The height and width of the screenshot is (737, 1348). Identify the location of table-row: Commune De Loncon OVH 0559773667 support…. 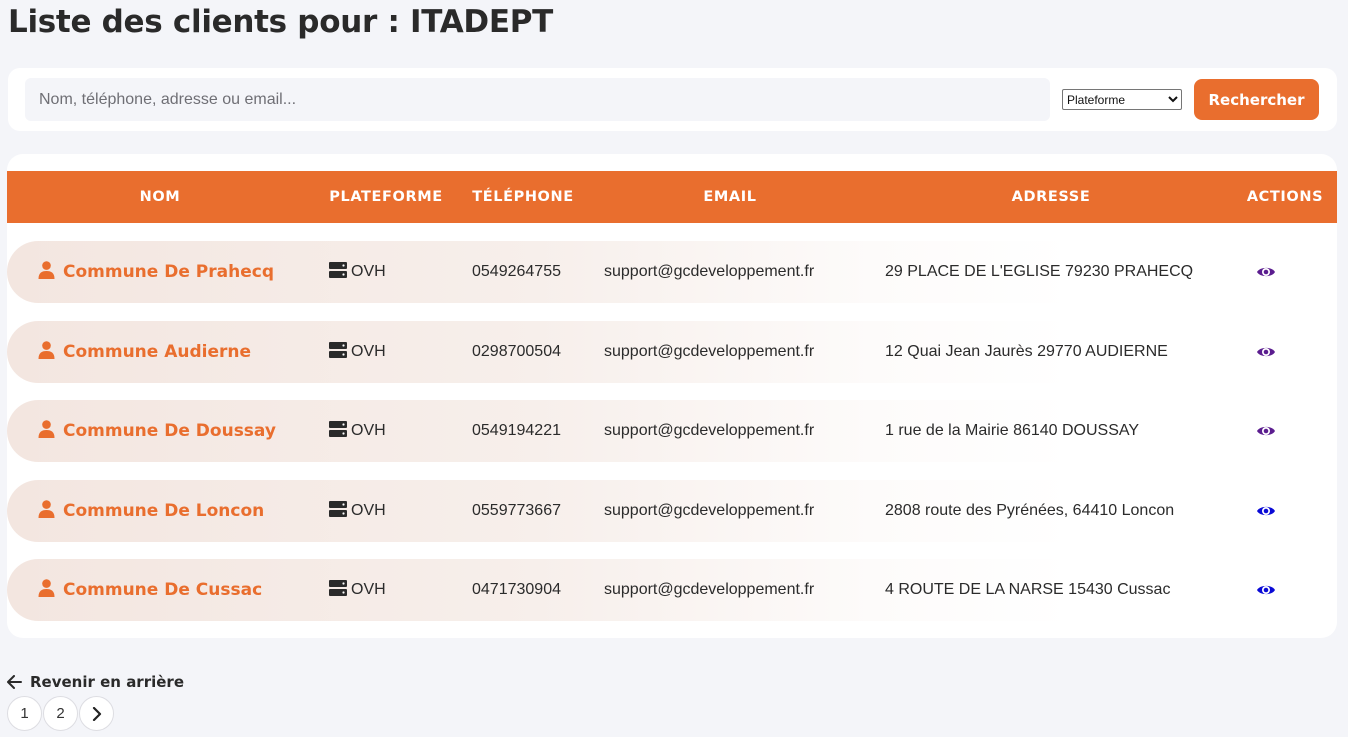
(672, 511).